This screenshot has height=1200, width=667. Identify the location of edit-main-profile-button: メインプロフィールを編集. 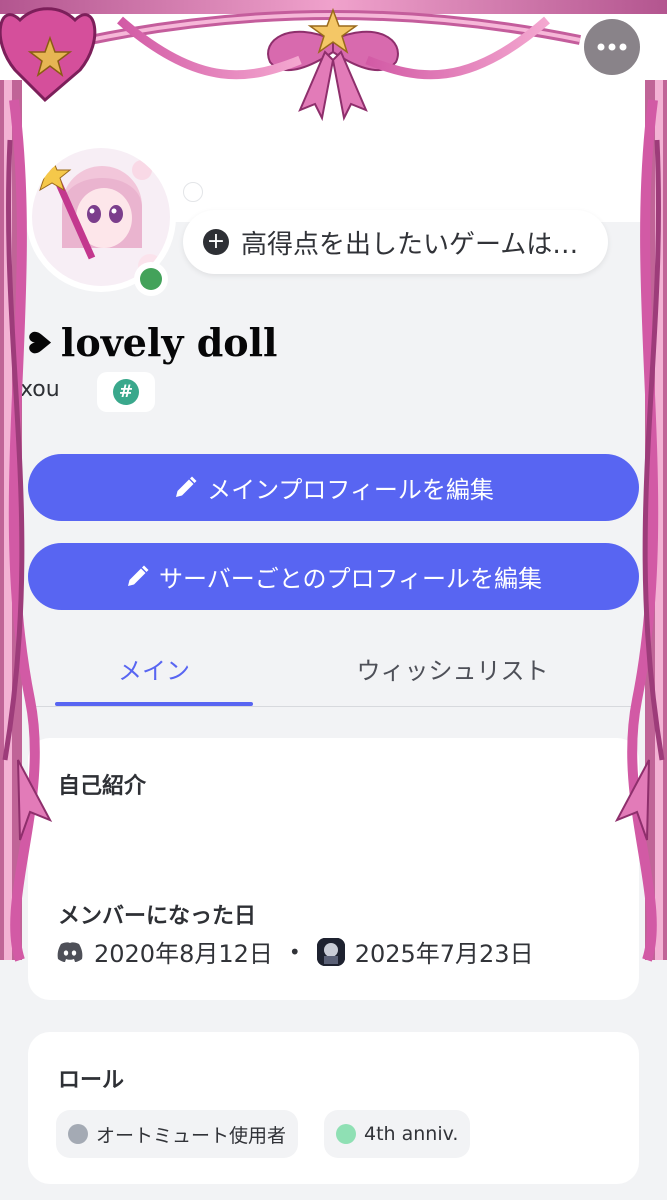
(333, 487).